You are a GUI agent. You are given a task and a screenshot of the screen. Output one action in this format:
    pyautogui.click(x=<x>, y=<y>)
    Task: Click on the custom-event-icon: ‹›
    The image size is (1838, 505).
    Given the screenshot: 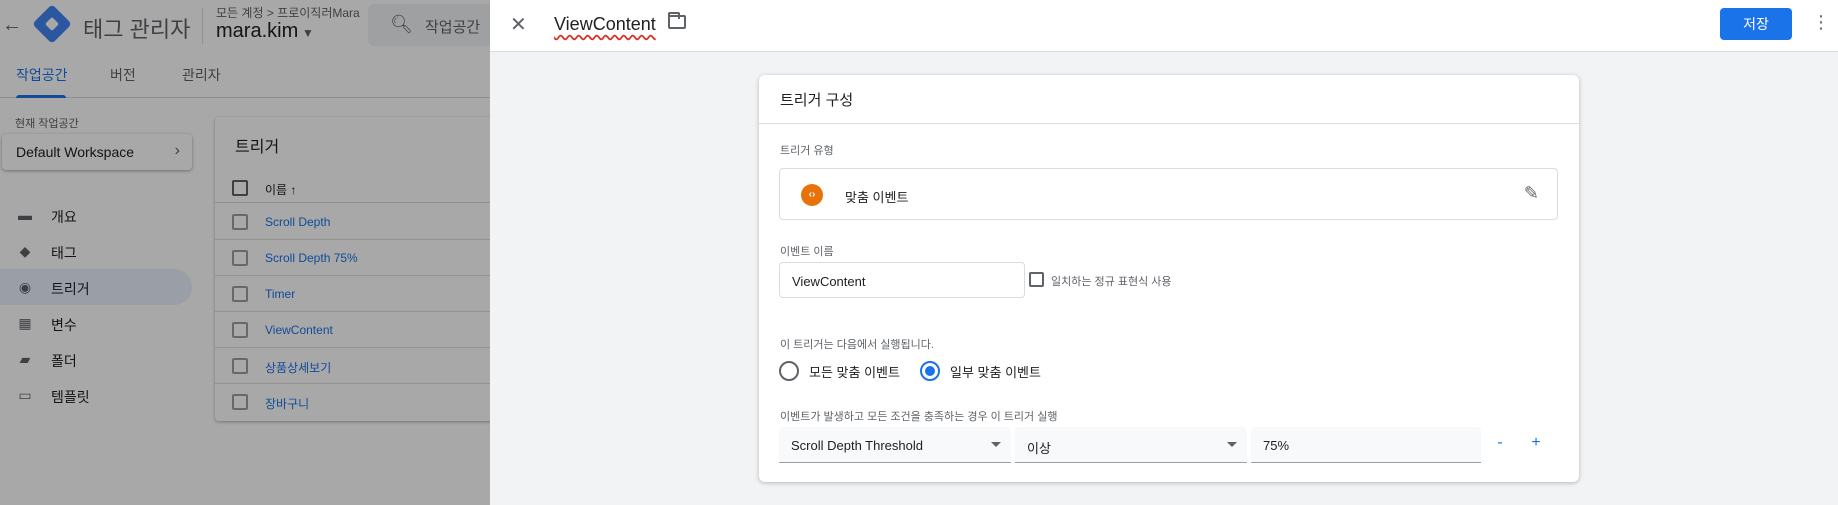 What is the action you would take?
    pyautogui.click(x=812, y=195)
    